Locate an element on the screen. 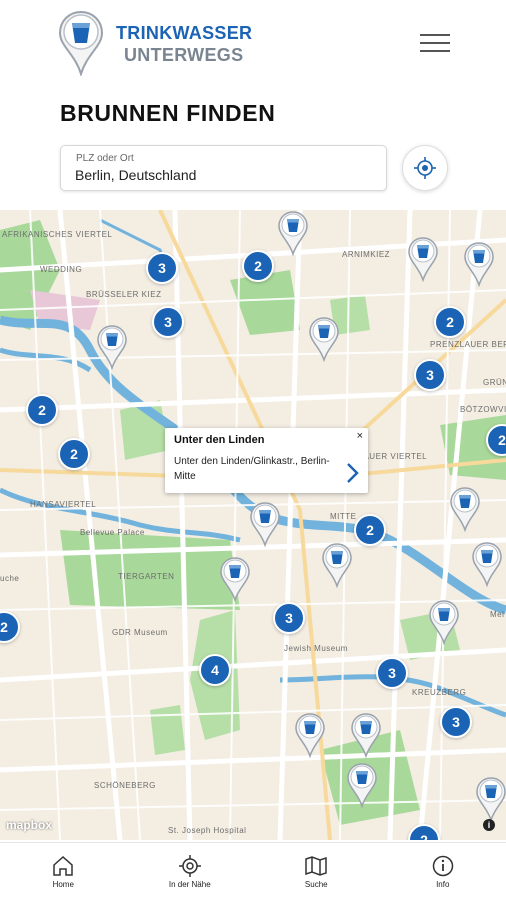  map-label: KREUZBERG is located at coordinates (439, 692).